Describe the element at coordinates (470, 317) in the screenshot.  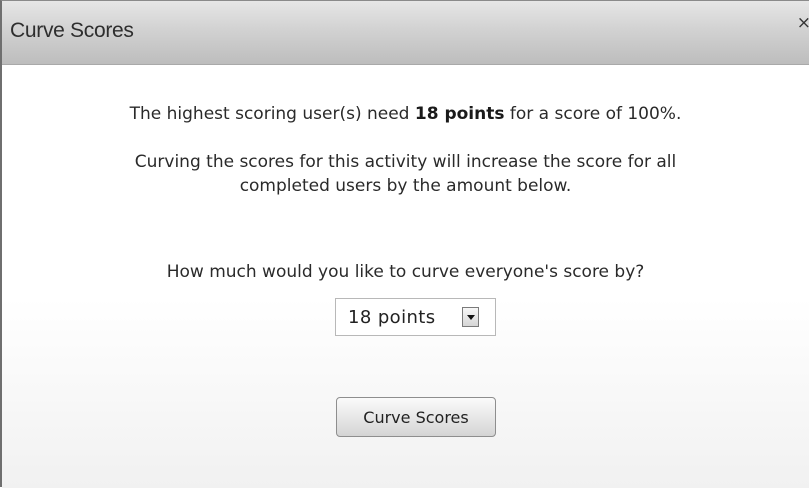
I see `dropdown-arrow-icon` at that location.